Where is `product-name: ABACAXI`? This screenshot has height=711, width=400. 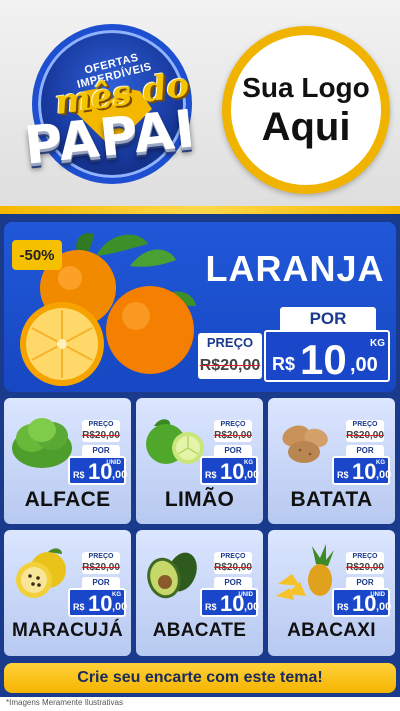 product-name: ABACAXI is located at coordinates (331, 630).